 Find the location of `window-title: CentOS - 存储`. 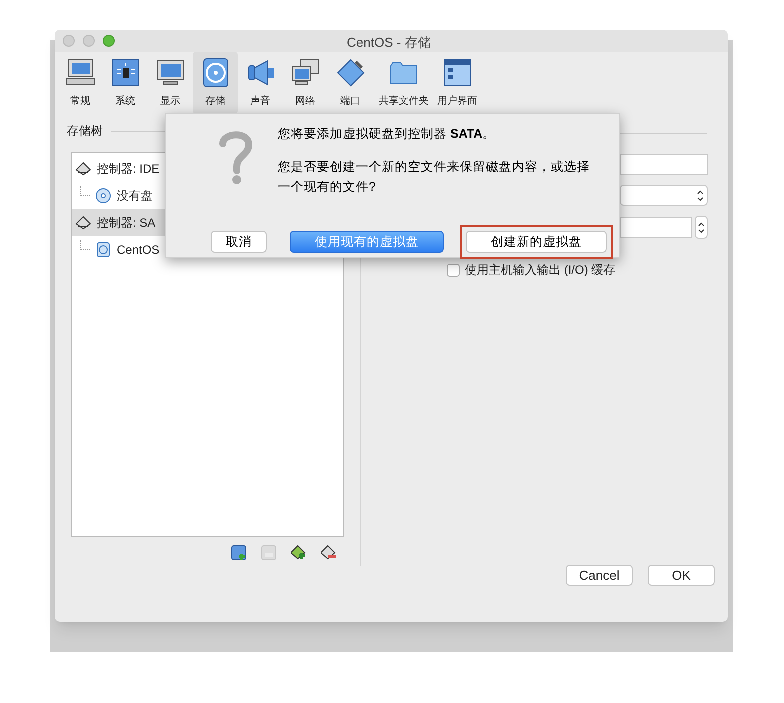

window-title: CentOS - 存储 is located at coordinates (389, 43).